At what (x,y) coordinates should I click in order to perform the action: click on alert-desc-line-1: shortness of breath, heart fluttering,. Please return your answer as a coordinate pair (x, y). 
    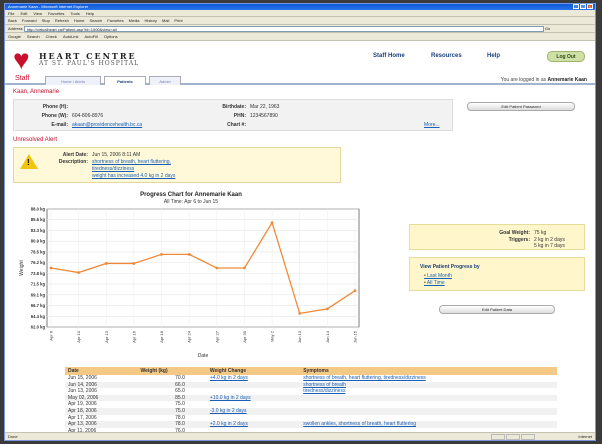
    Looking at the image, I should click on (131, 162).